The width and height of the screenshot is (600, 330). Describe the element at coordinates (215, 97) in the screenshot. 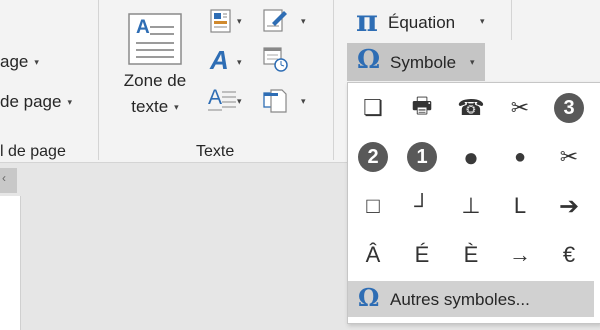

I see `drop-cap-letter: A` at that location.